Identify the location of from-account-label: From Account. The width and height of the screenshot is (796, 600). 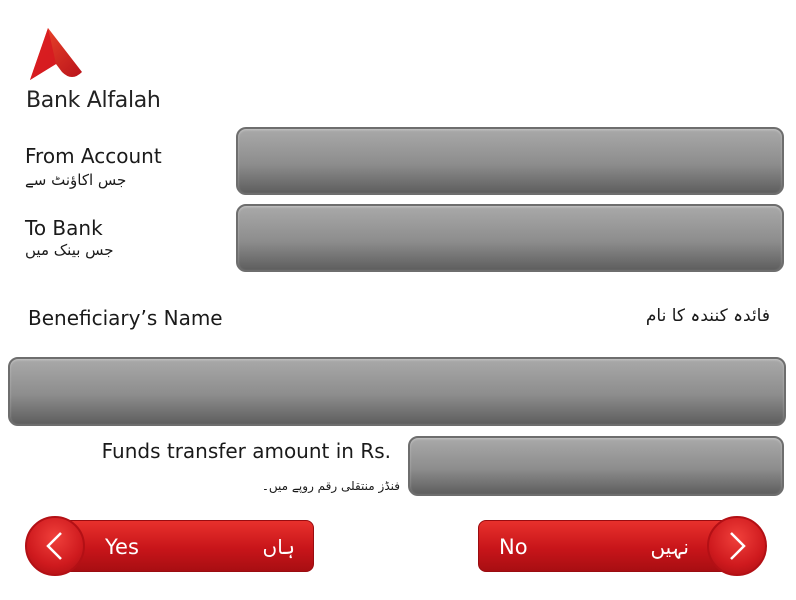
(93, 156).